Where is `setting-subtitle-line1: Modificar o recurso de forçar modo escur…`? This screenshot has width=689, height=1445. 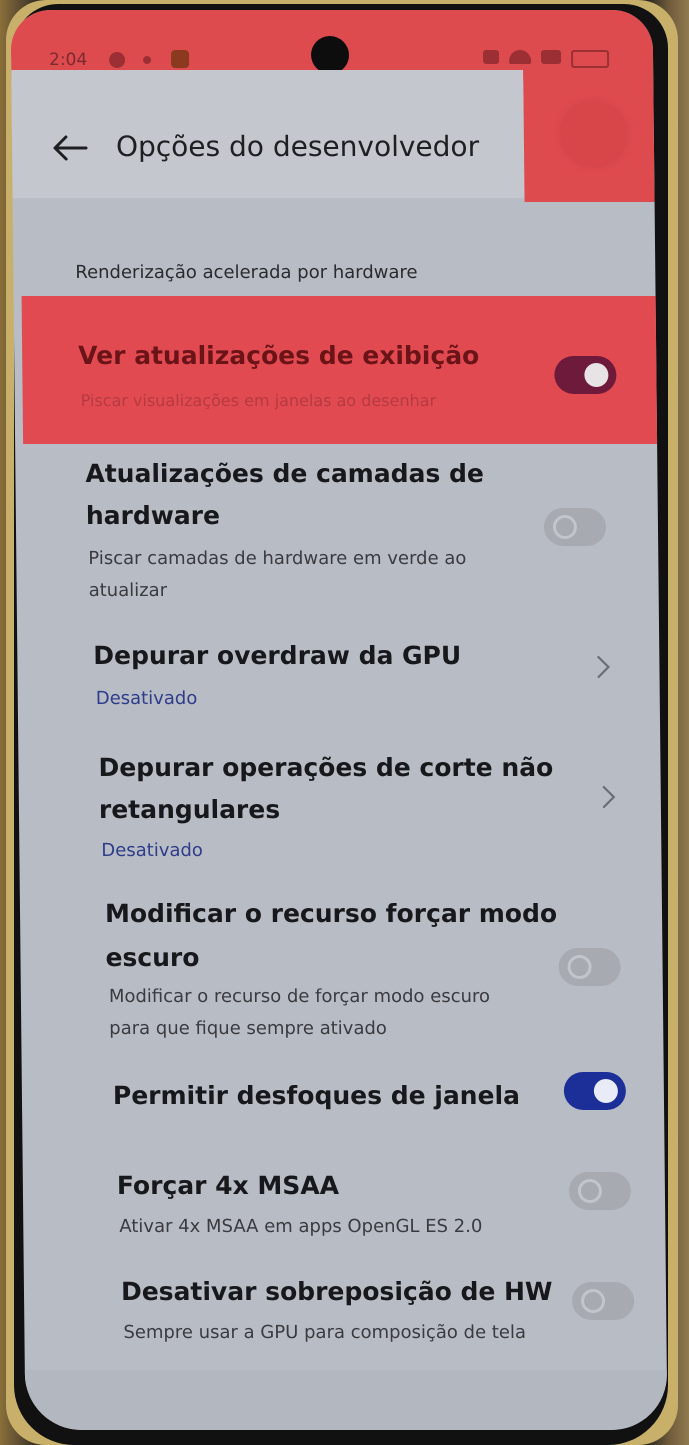 setting-subtitle-line1: Modificar o recurso de forçar modo escur… is located at coordinates (299, 996).